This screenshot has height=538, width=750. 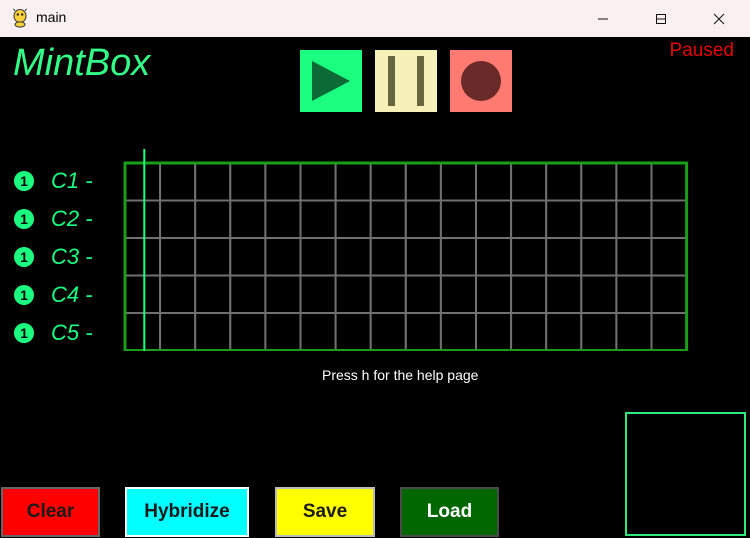 What do you see at coordinates (53, 257) in the screenshot?
I see `row-label-c3: 1 C3 -` at bounding box center [53, 257].